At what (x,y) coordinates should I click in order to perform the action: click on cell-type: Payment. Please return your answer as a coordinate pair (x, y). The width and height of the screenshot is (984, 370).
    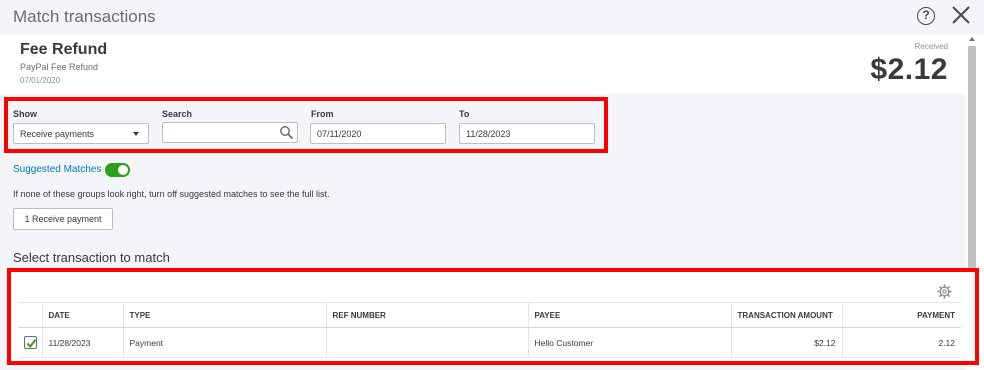
    Looking at the image, I should click on (225, 342).